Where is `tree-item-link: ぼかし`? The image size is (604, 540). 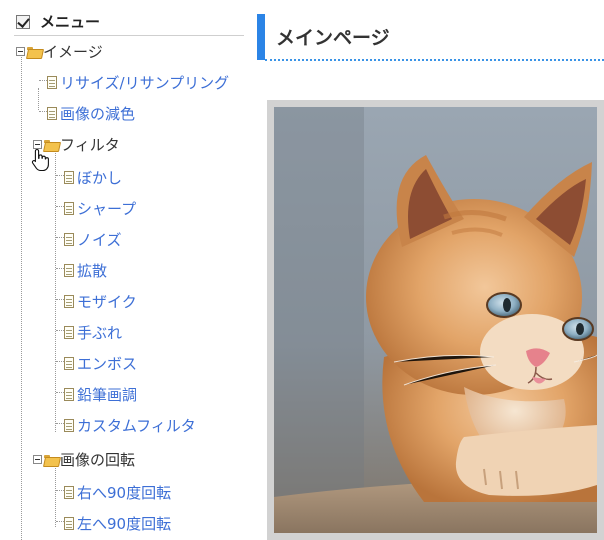 tree-item-link: ぼかし is located at coordinates (99, 177).